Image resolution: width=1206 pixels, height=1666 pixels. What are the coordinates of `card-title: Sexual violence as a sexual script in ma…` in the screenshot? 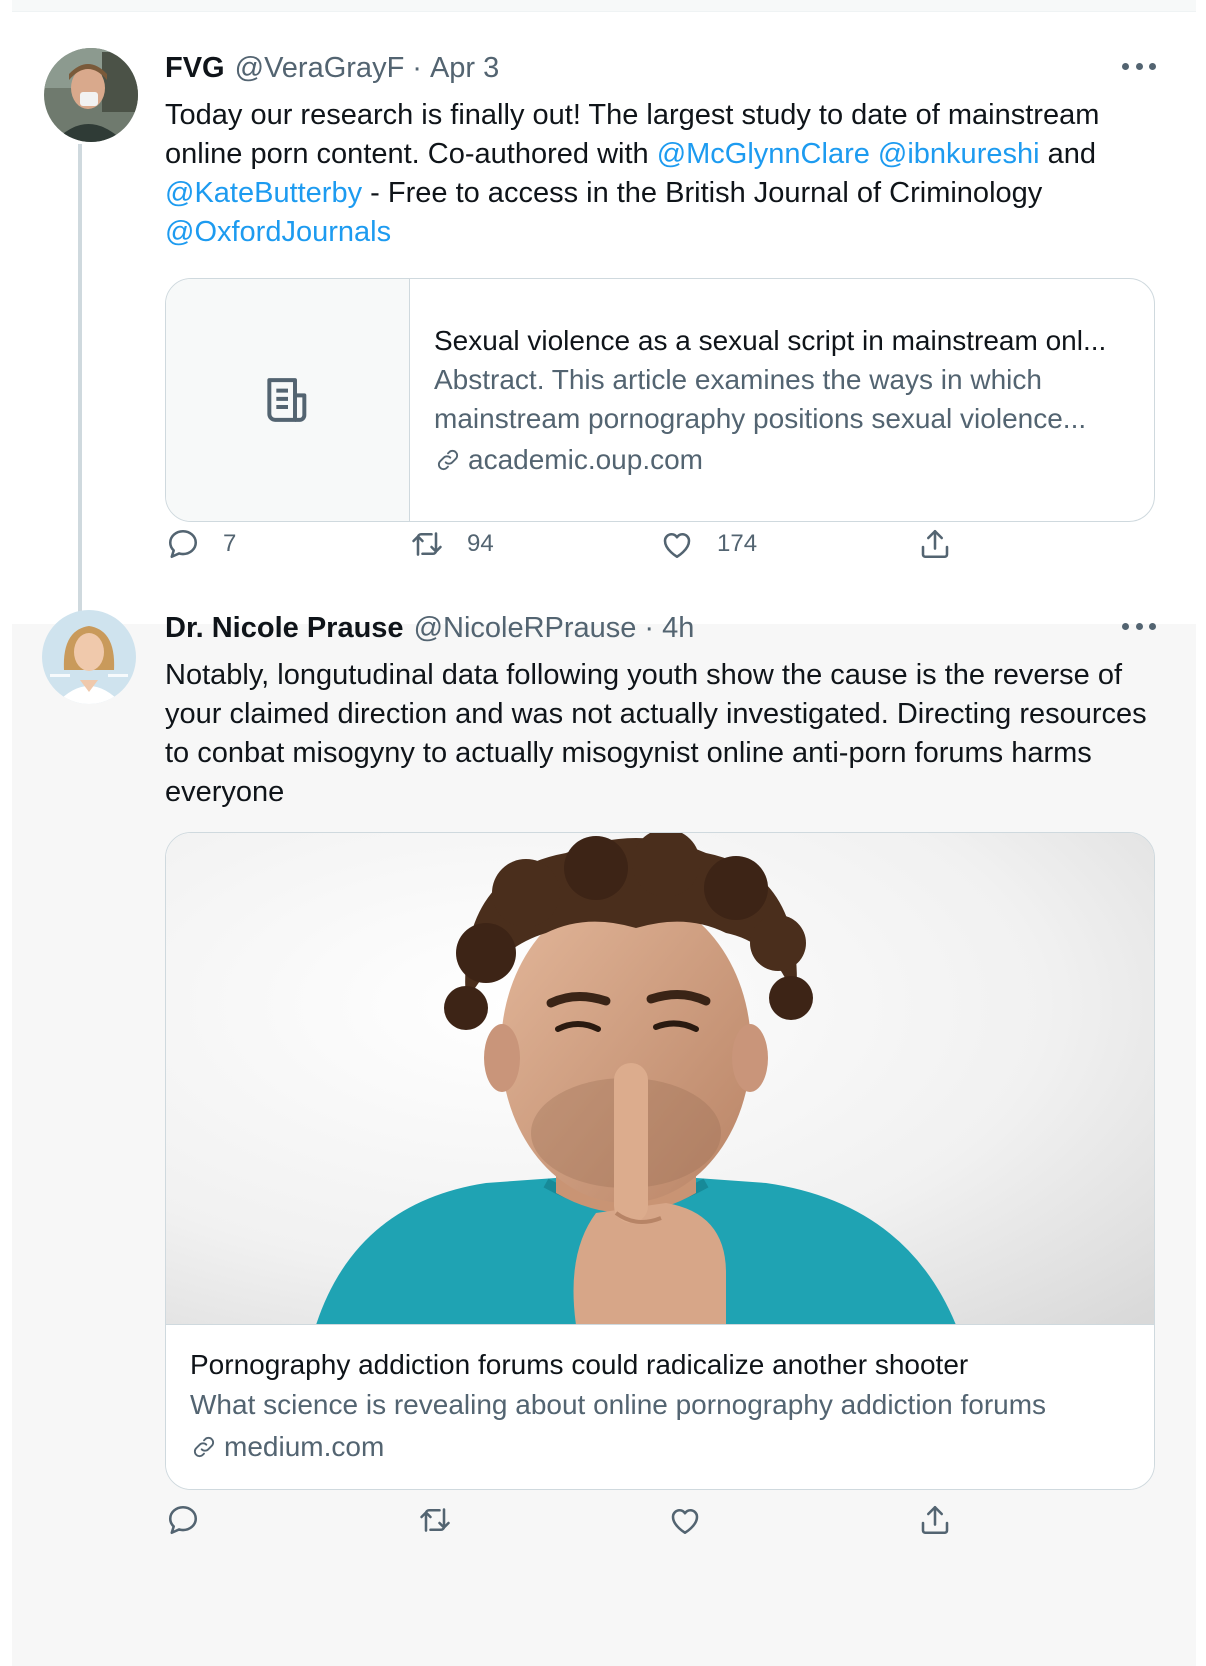 It's located at (770, 340).